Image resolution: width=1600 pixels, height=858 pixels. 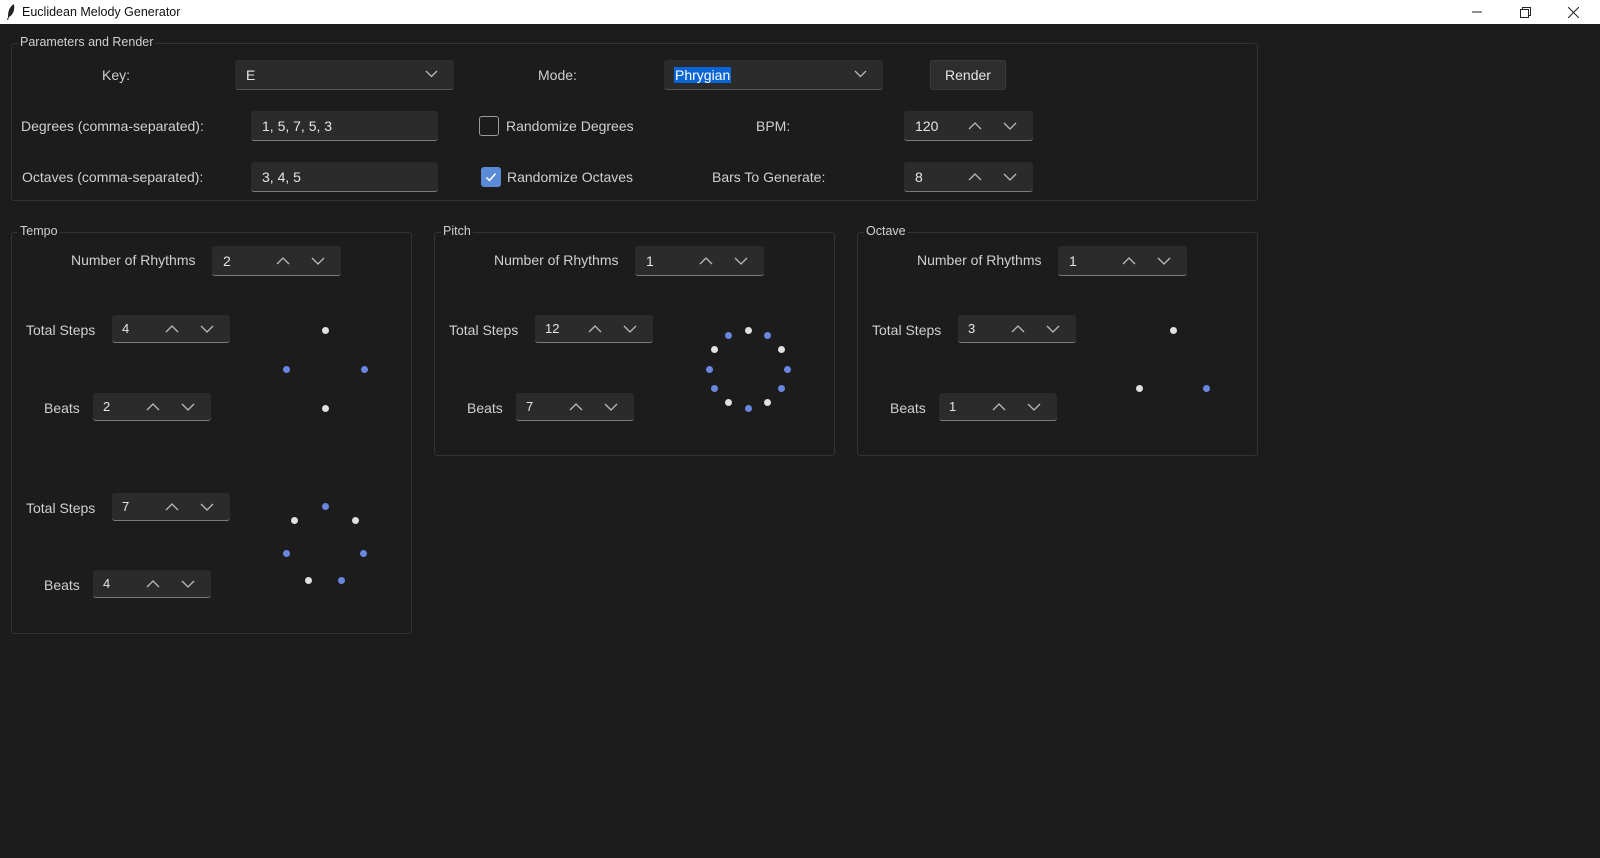 What do you see at coordinates (297, 126) in the screenshot?
I see `degrees-input-value: 1, 5, 7, 5, 3` at bounding box center [297, 126].